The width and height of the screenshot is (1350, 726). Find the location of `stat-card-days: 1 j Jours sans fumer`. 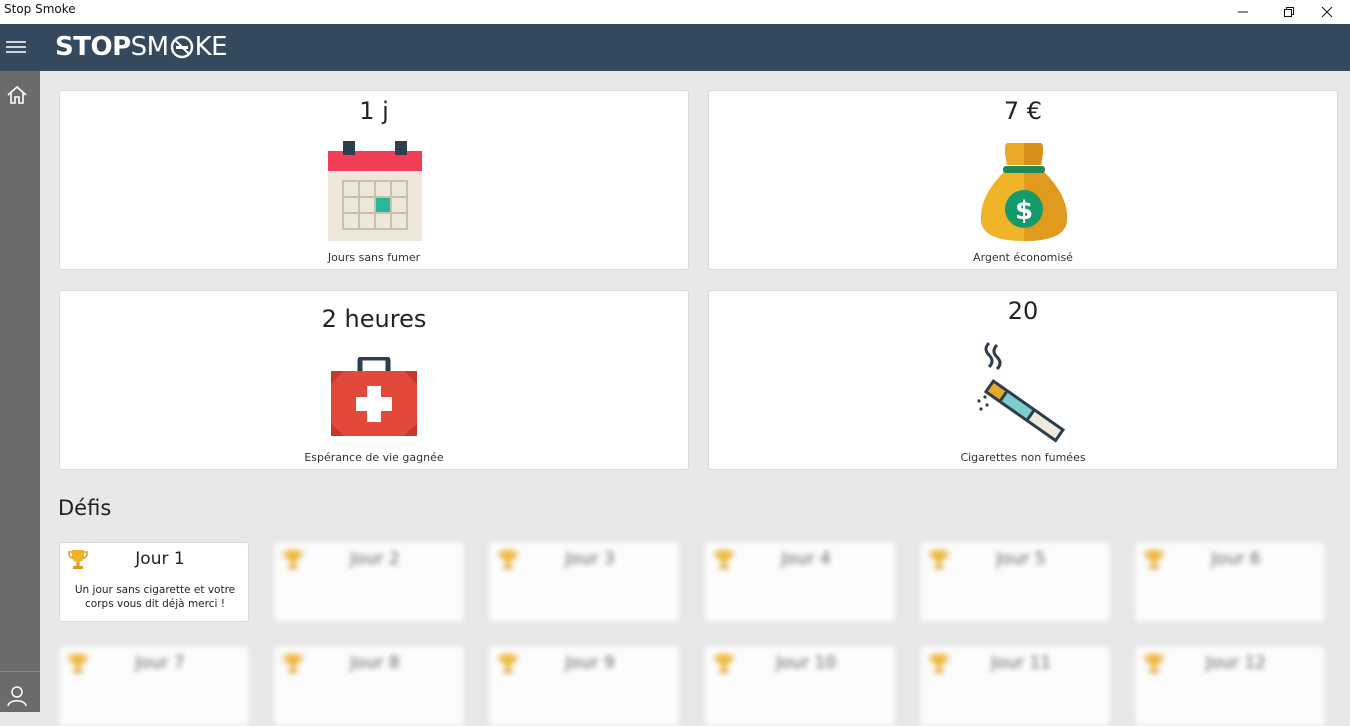

stat-card-days: 1 j Jours sans fumer is located at coordinates (374, 180).